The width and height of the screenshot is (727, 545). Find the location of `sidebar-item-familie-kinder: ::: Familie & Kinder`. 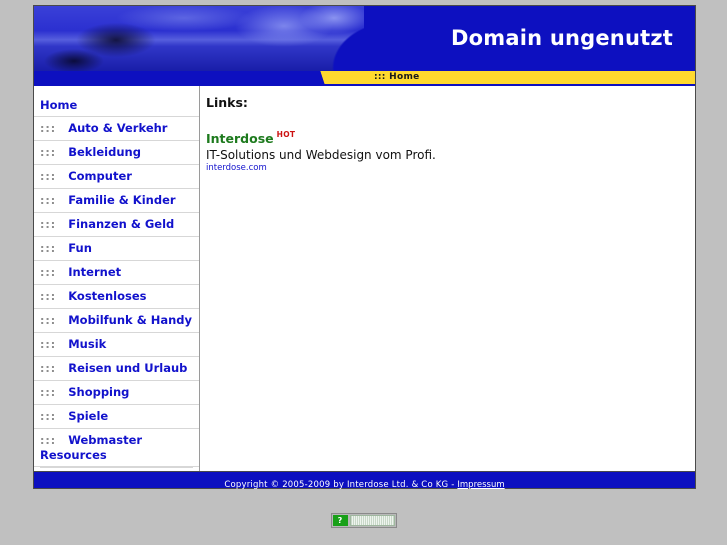

sidebar-item-familie-kinder: ::: Familie & Kinder is located at coordinates (116, 201).